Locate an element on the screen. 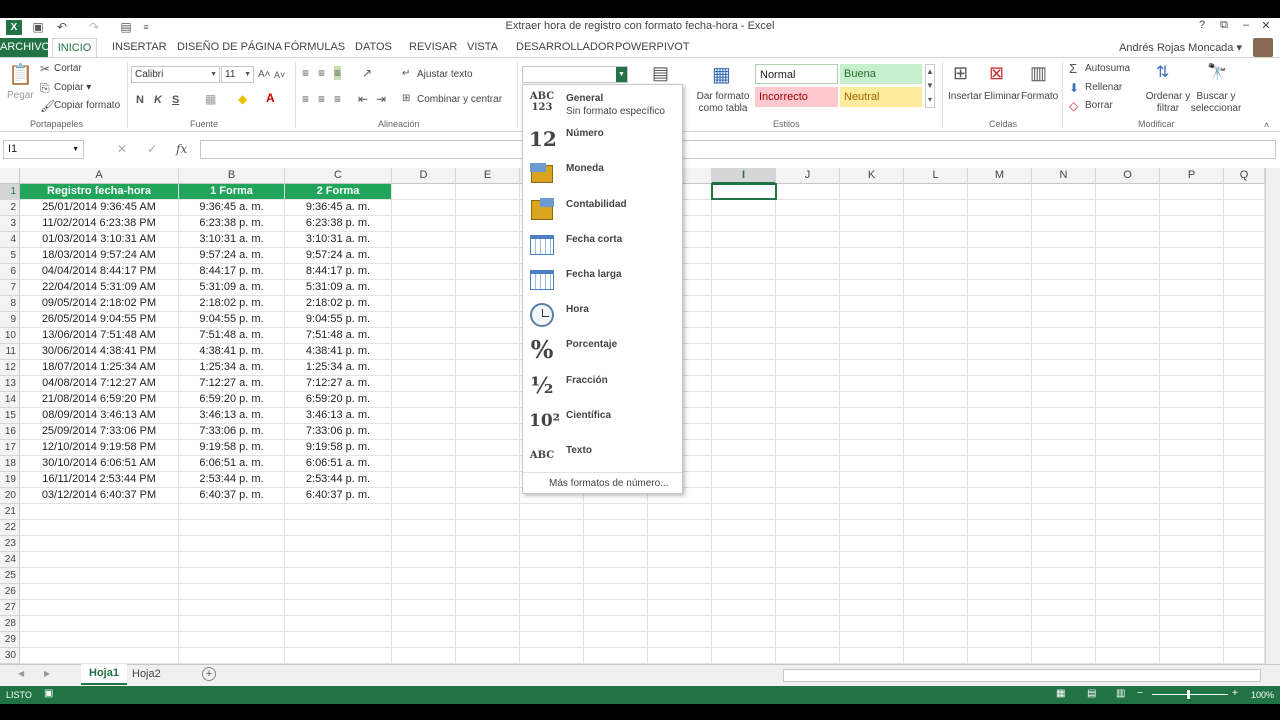 The image size is (1280, 720). row-header: 19 is located at coordinates (10, 480).